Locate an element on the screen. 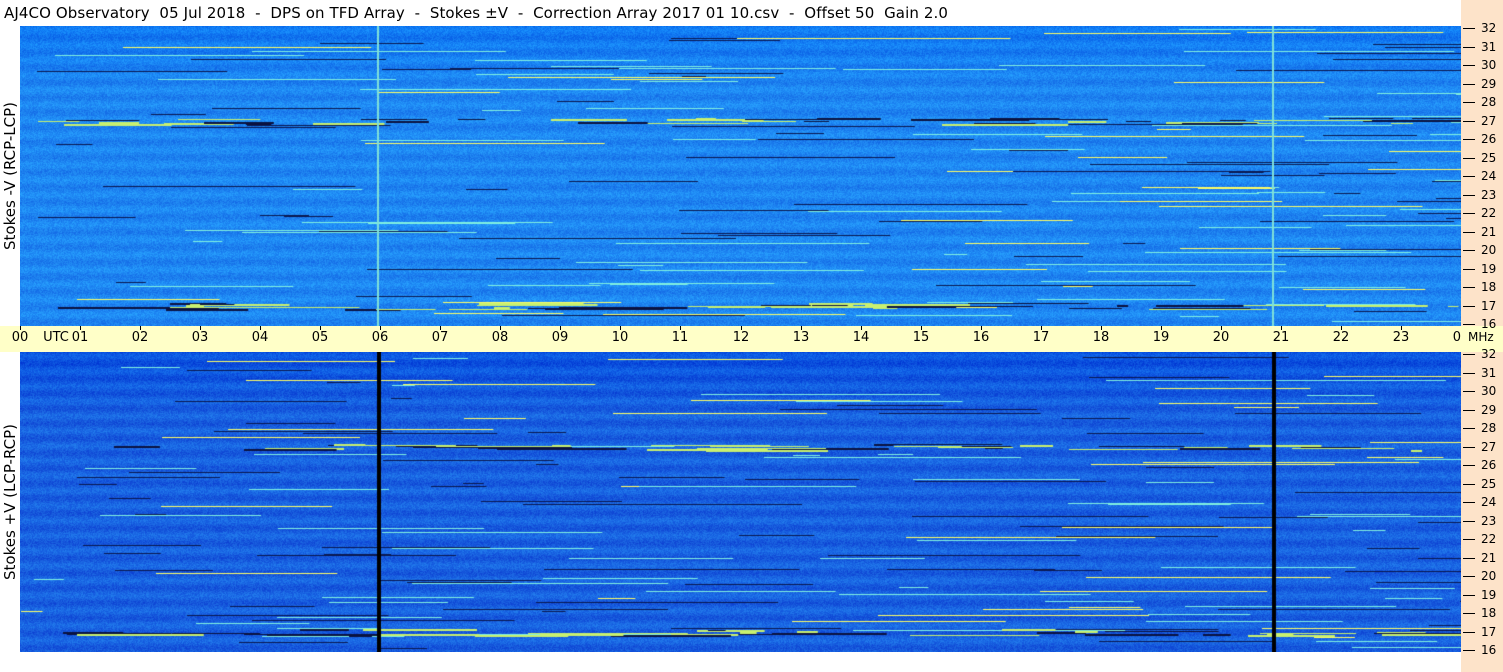 This screenshot has width=1503, height=672. time-tick-label: 08 is located at coordinates (500, 337).